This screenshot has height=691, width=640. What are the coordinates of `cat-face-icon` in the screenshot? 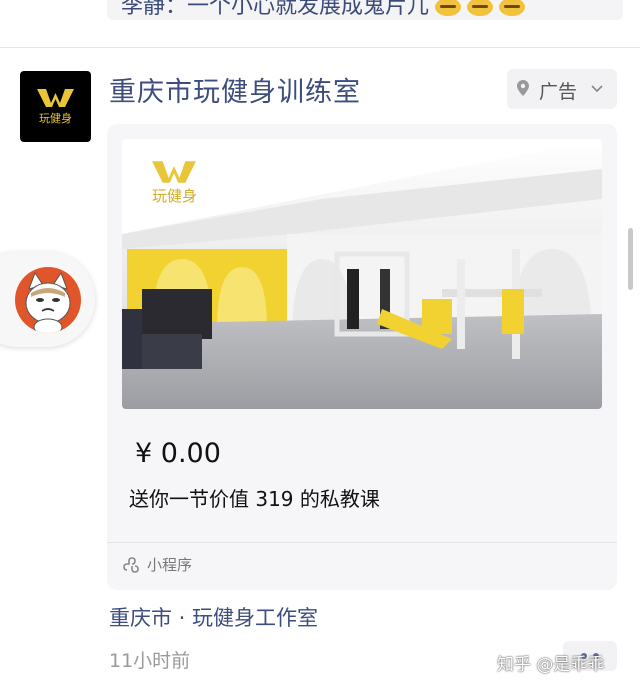 It's located at (48, 302).